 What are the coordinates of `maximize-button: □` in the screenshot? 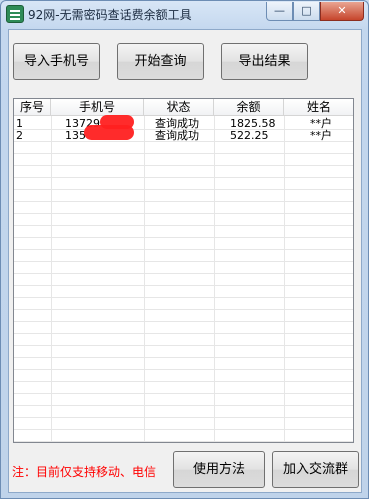 It's located at (306, 11).